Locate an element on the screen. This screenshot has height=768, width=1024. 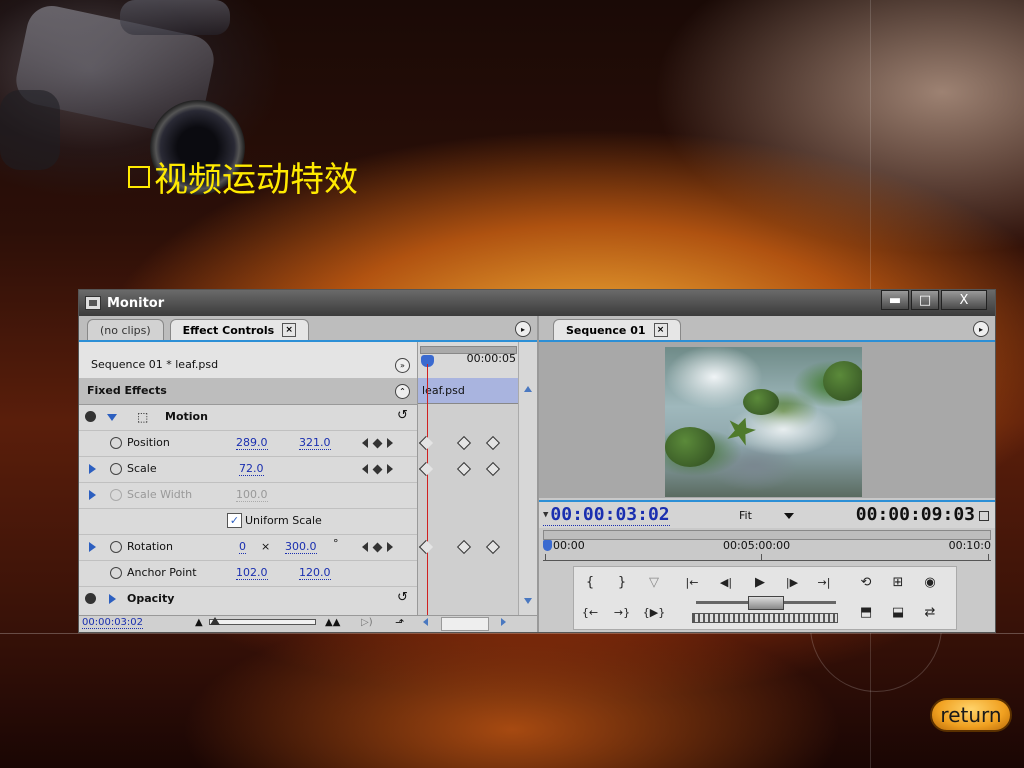
minimize-button: ▬ is located at coordinates (895, 300).